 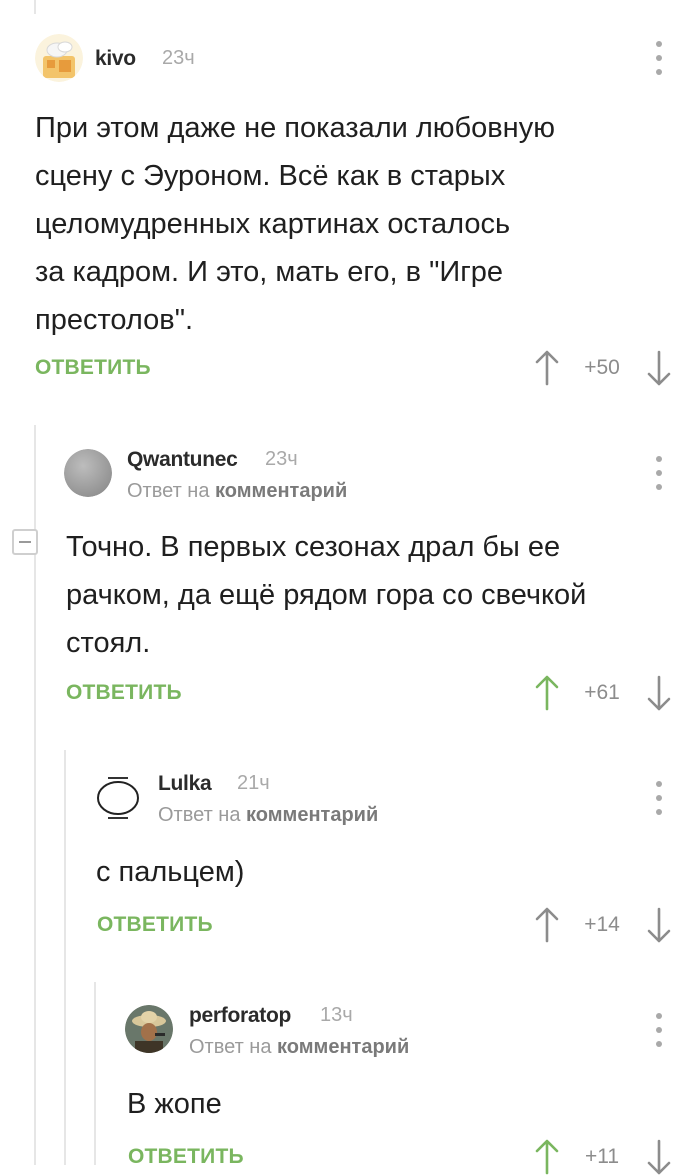 What do you see at coordinates (336, 1015) in the screenshot?
I see `timestamp: 13ч` at bounding box center [336, 1015].